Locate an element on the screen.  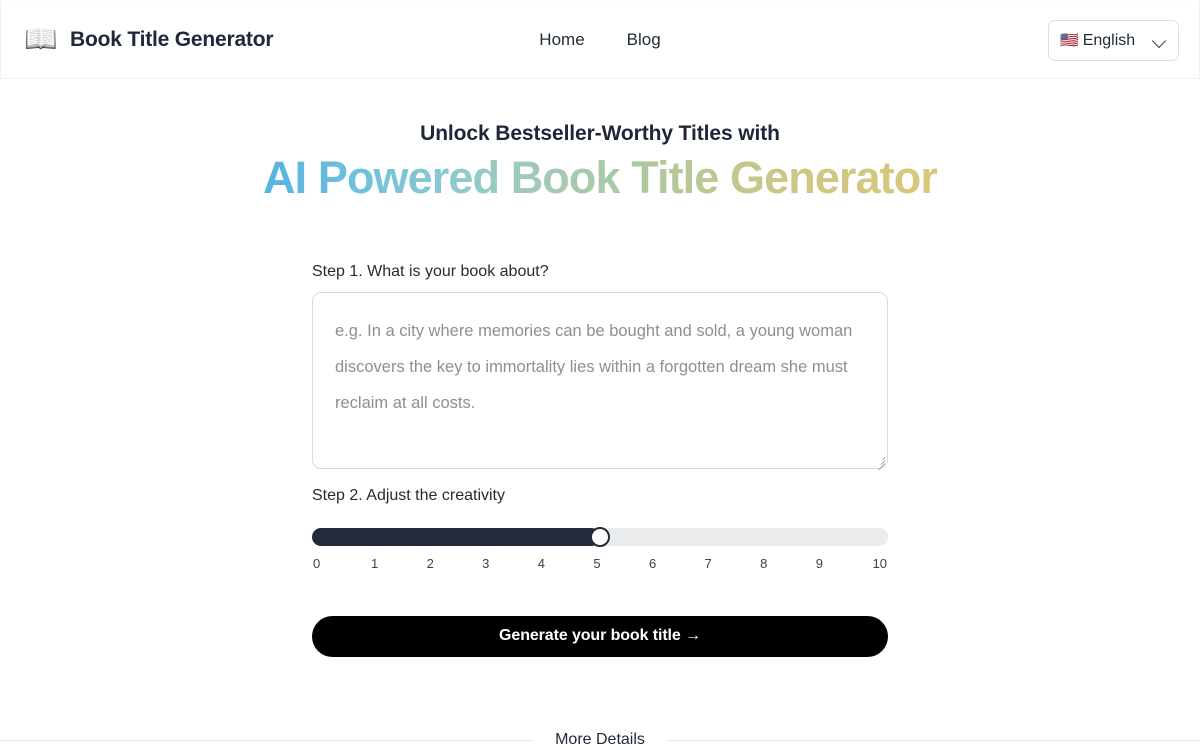
slider-tick: 4 is located at coordinates (541, 563).